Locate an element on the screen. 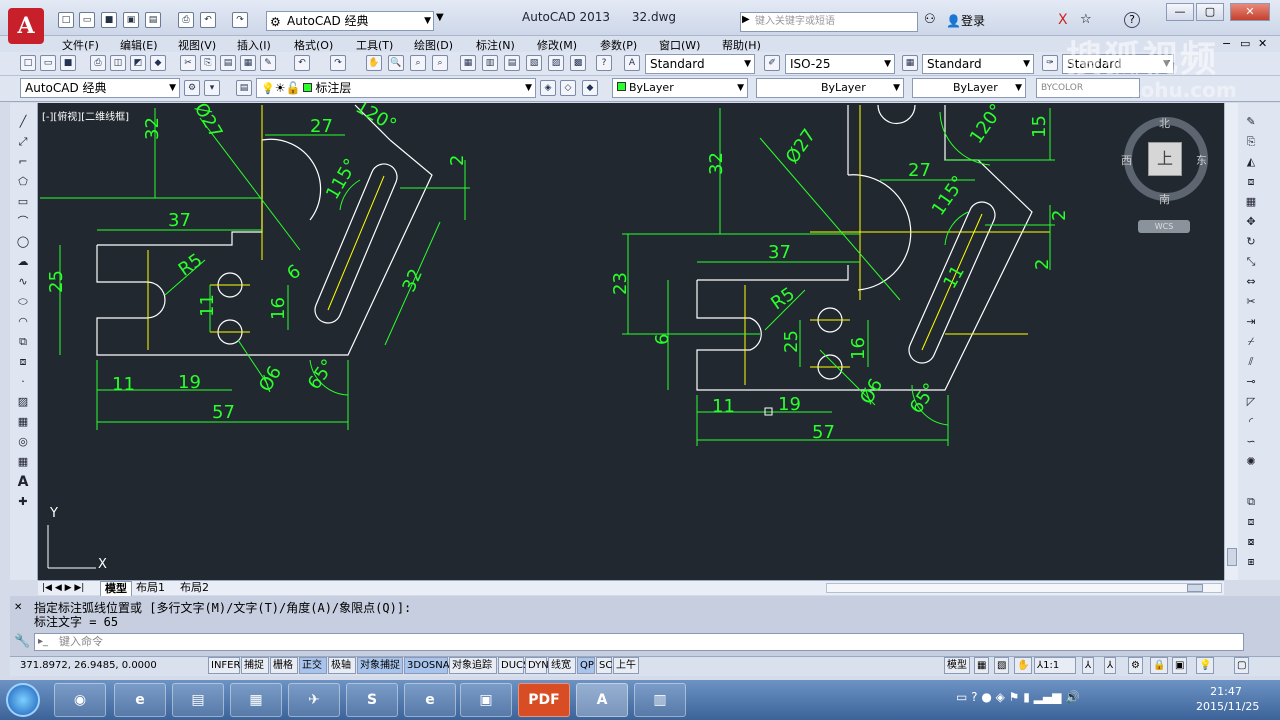 The height and width of the screenshot is (720, 1280). break-at-point-icon: ⌿ is located at coordinates (1251, 342).